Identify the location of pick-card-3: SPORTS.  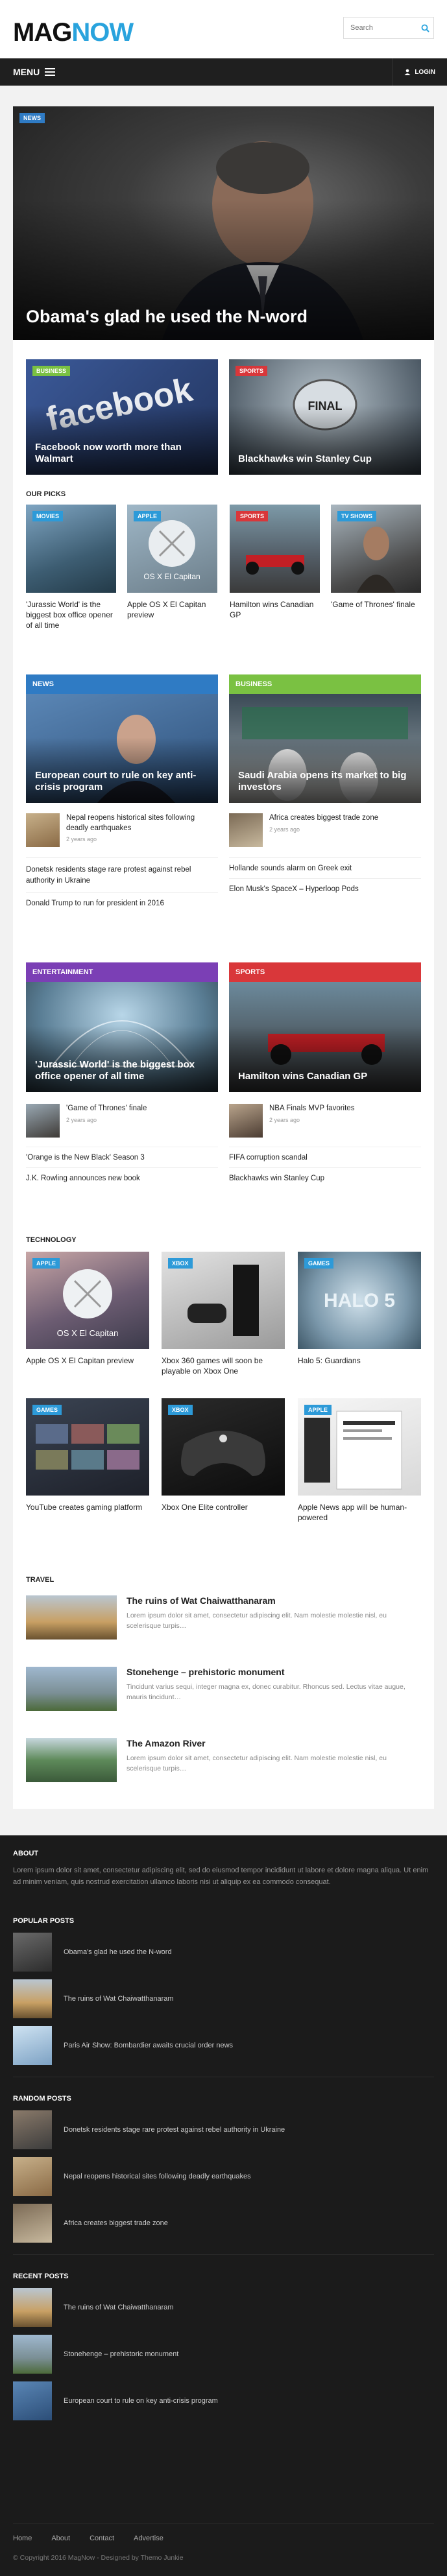
(275, 549).